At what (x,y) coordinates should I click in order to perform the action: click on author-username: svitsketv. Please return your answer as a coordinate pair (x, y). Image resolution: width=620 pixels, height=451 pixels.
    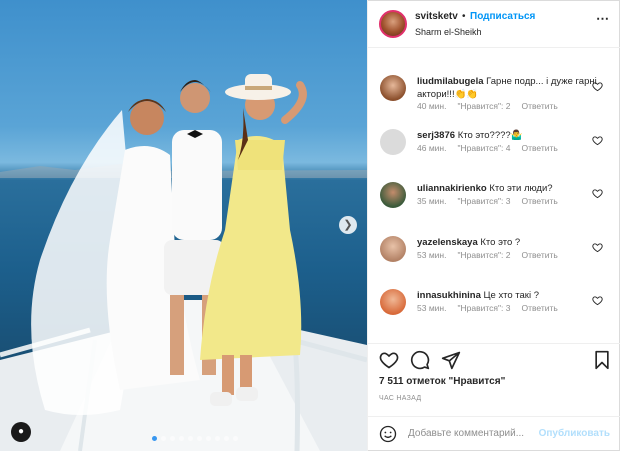
    Looking at the image, I should click on (436, 16).